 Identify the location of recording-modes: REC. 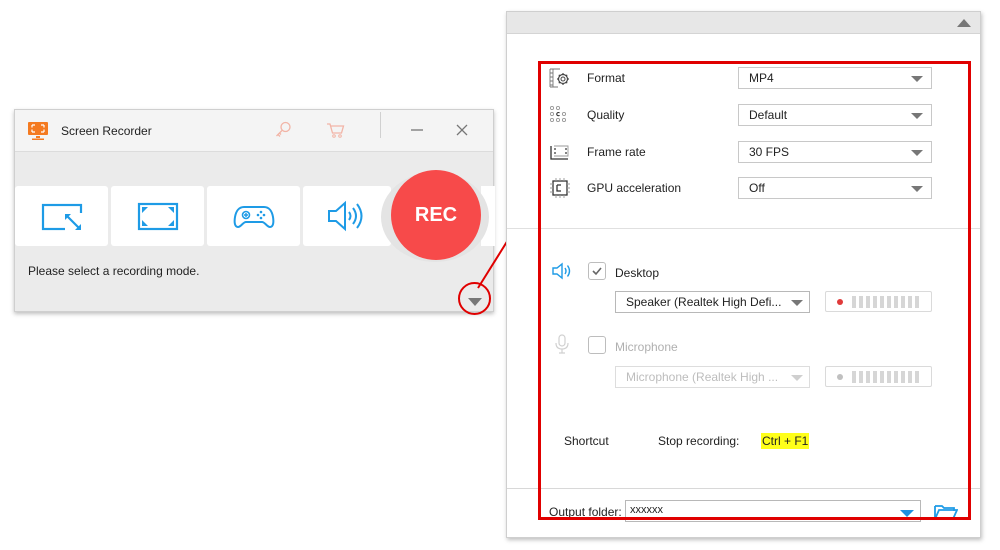
(255, 216).